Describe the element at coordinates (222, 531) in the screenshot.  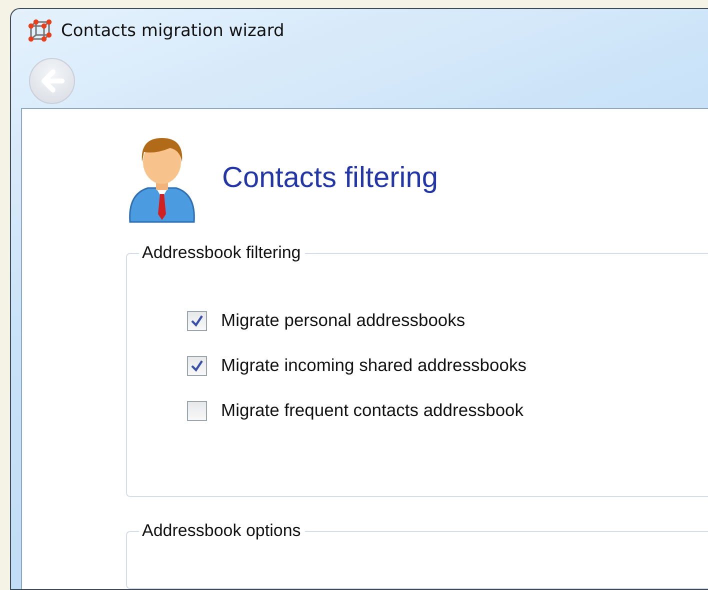
I see `group-legend: Addressbook options` at that location.